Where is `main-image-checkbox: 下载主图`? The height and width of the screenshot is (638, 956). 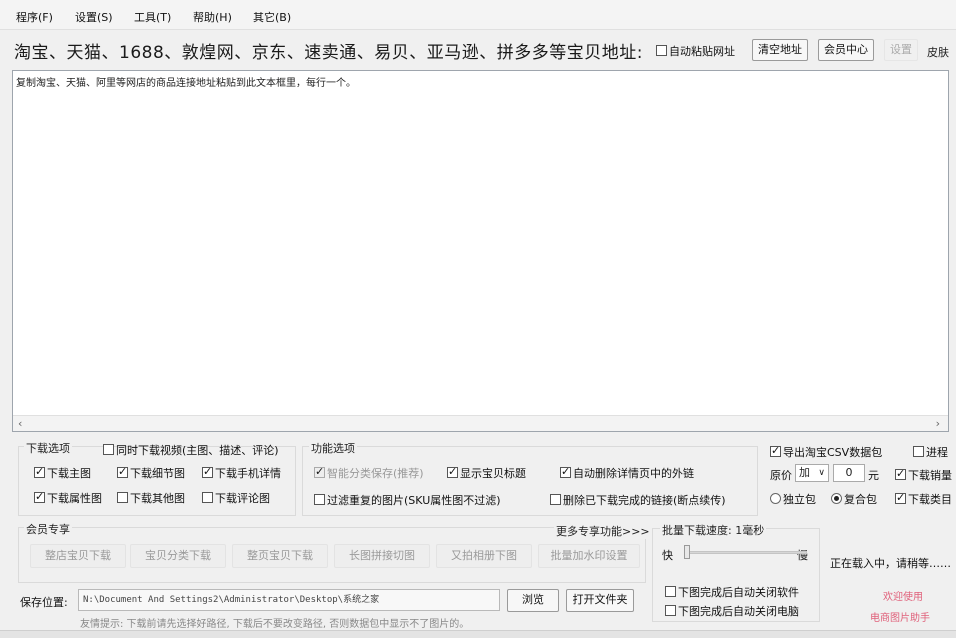 main-image-checkbox: 下载主图 is located at coordinates (62, 473).